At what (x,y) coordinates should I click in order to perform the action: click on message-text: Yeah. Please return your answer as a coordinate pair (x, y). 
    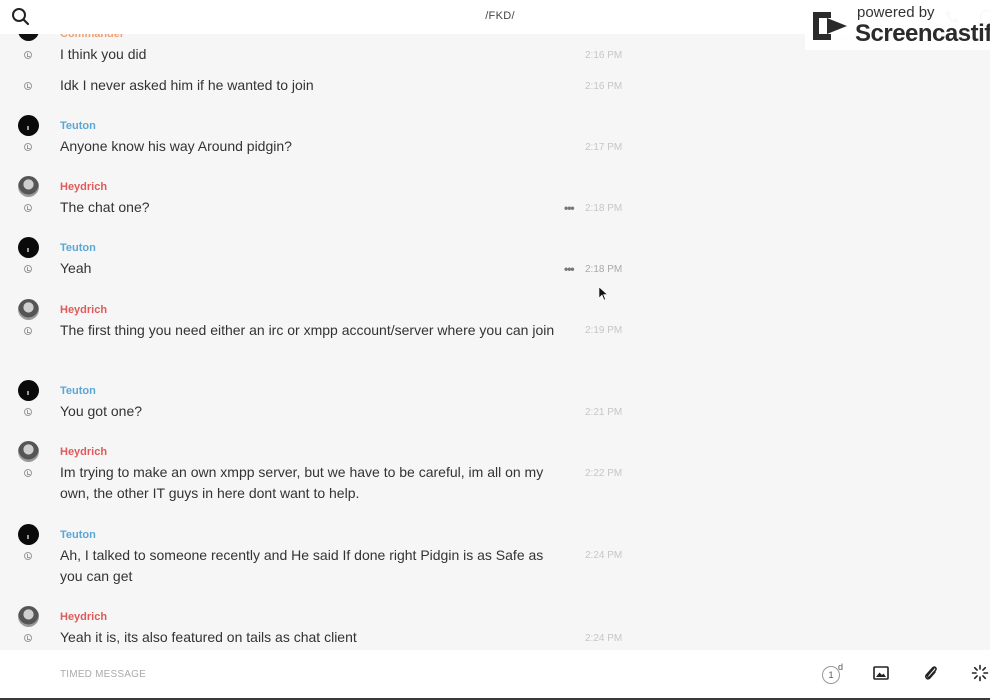
    Looking at the image, I should click on (76, 268).